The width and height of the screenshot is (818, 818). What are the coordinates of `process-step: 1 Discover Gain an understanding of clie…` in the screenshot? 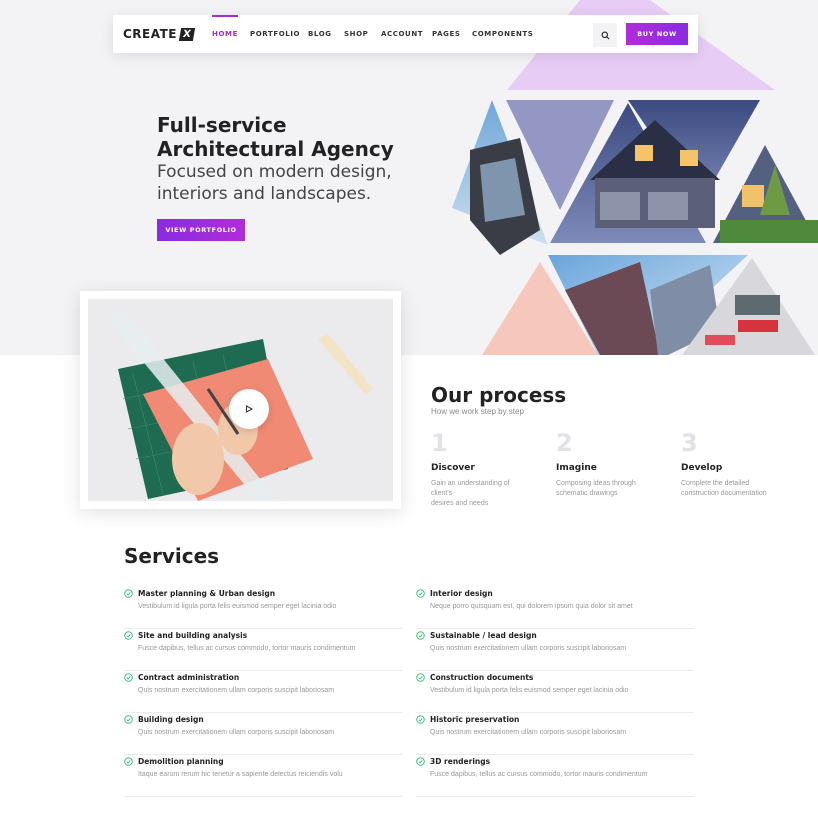 It's located at (481, 469).